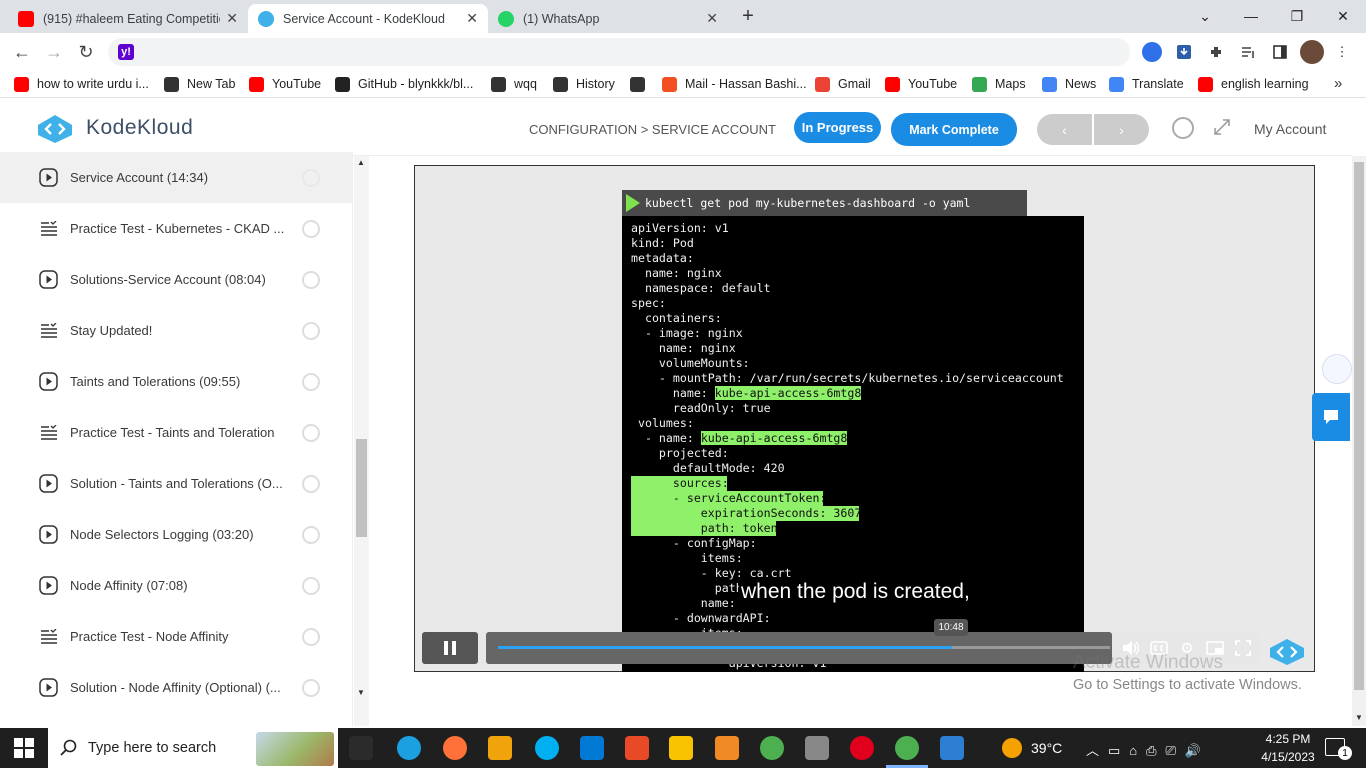 This screenshot has height=768, width=1366. I want to click on kodekloud-logo-icon, so click(55, 129).